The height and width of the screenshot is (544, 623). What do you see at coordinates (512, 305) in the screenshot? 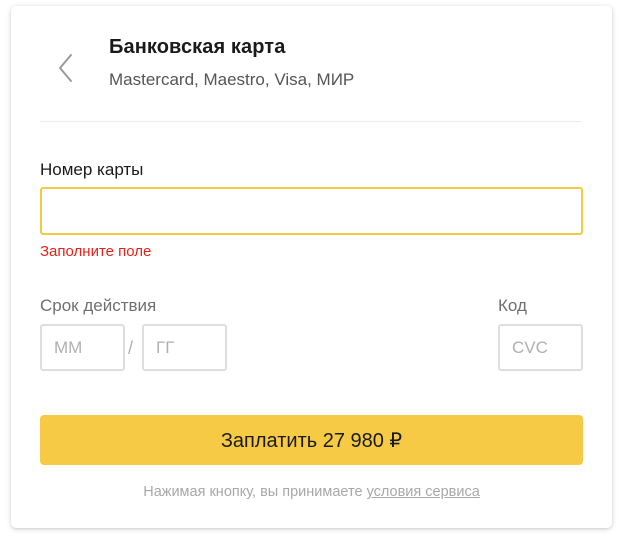
I see `cvc-label: Код` at bounding box center [512, 305].